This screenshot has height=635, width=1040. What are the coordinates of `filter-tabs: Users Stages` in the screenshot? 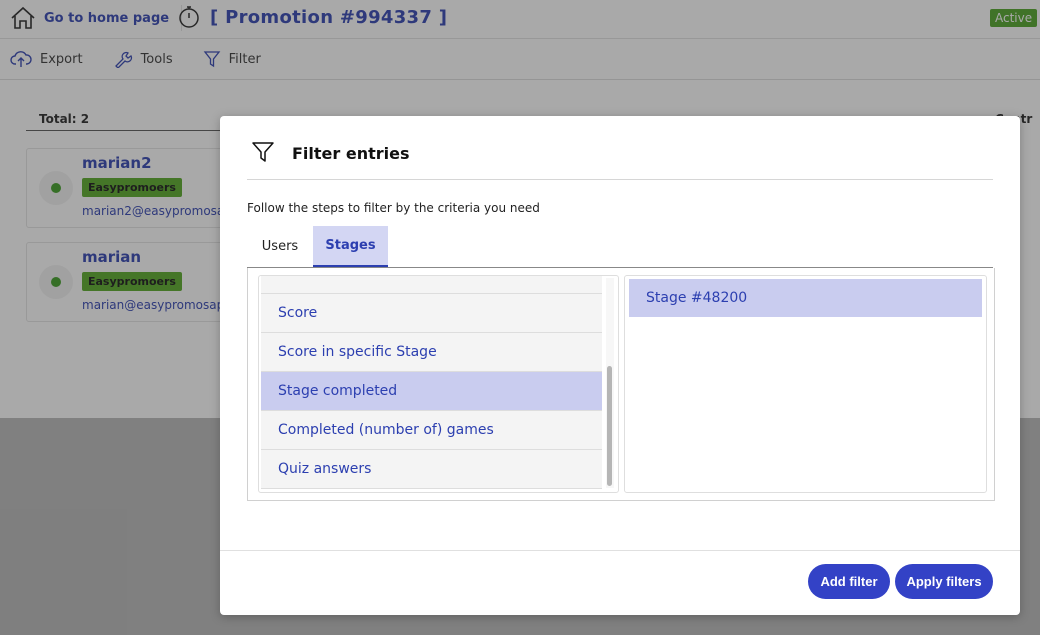 It's located at (620, 247).